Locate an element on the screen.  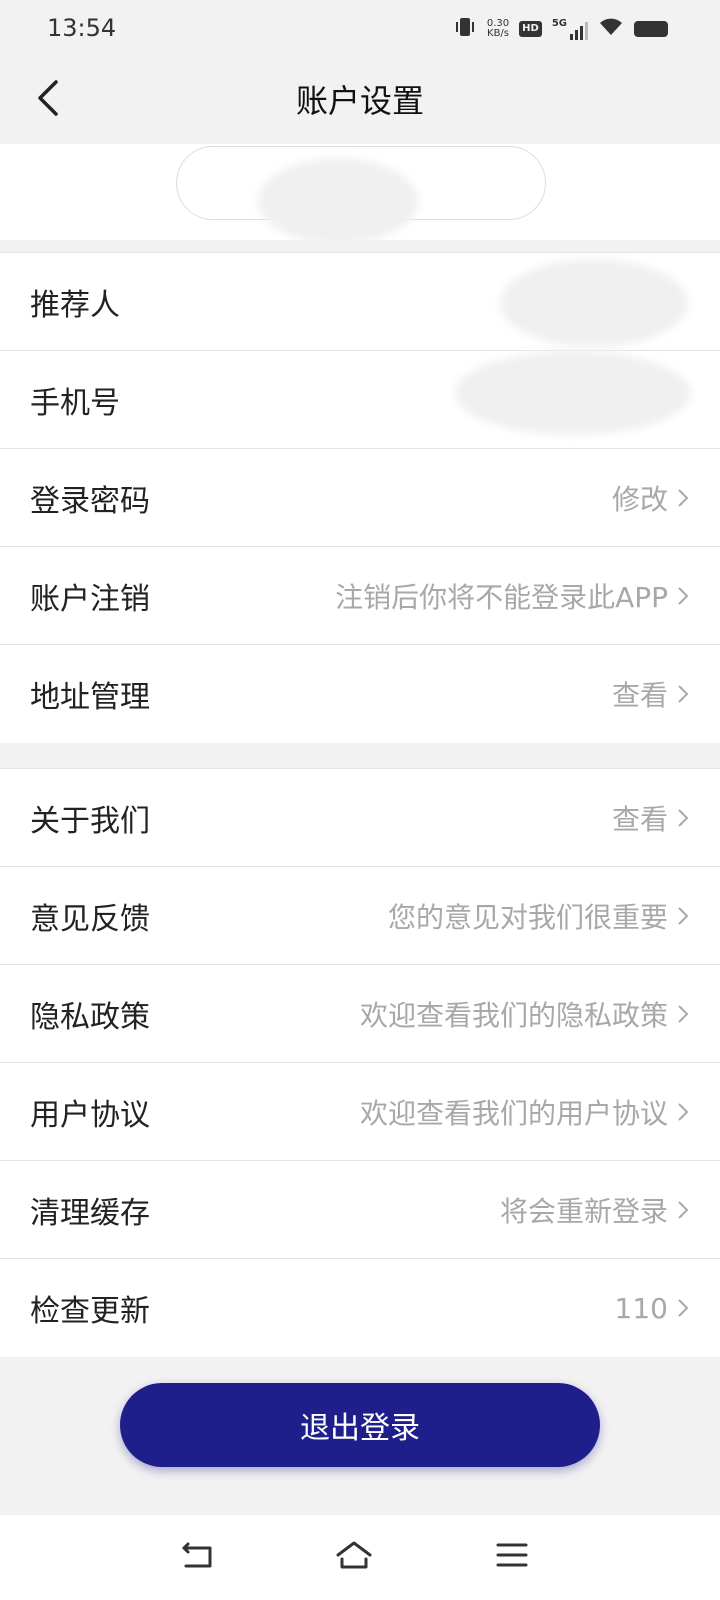
row-value: 注销后你将不能登录此APP is located at coordinates (501, 597).